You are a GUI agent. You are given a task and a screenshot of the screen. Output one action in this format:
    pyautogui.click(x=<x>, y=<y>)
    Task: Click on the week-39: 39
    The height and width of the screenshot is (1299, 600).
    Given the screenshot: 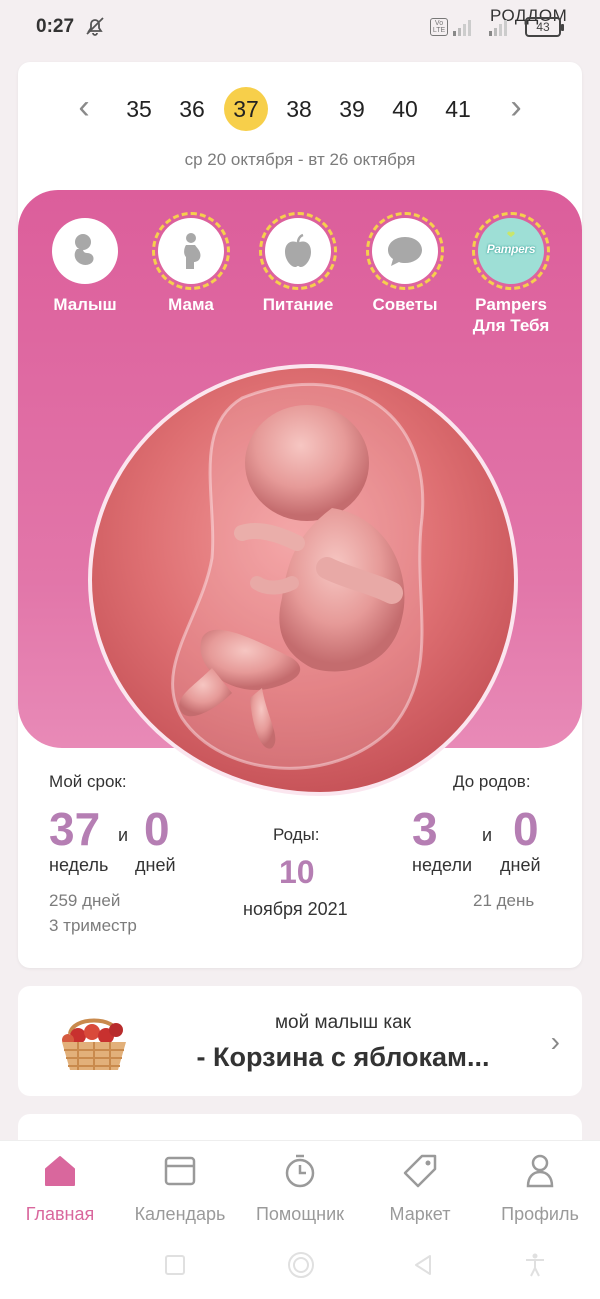 What is the action you would take?
    pyautogui.click(x=352, y=109)
    